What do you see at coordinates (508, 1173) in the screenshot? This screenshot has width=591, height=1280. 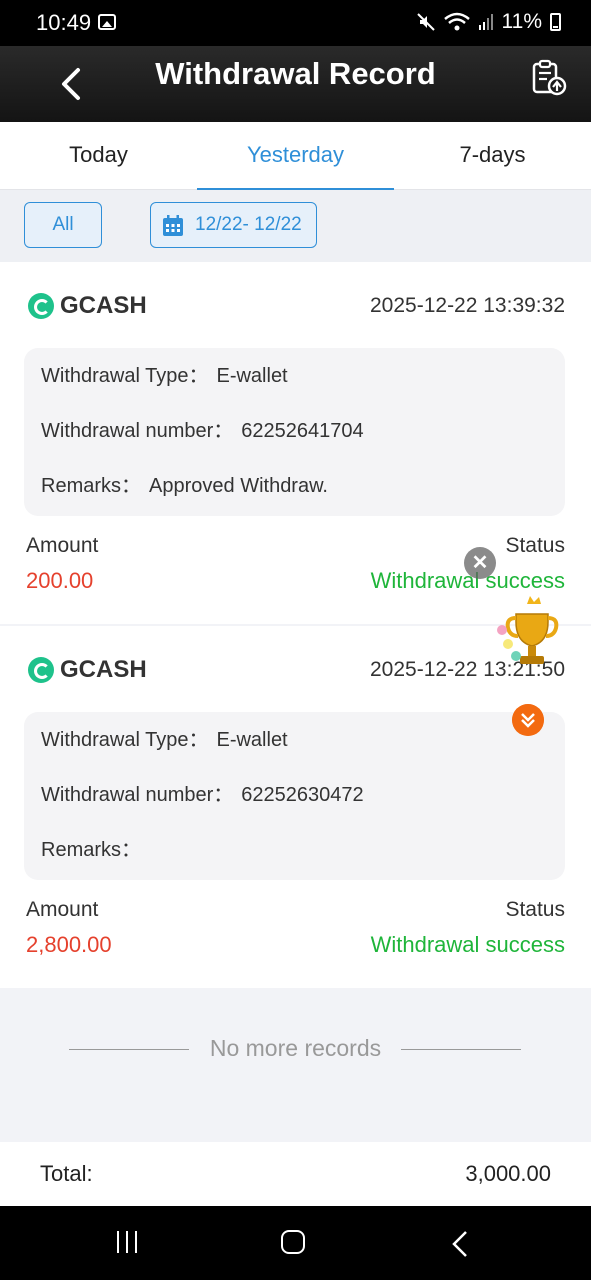 I see `total-value: 3,000.00` at bounding box center [508, 1173].